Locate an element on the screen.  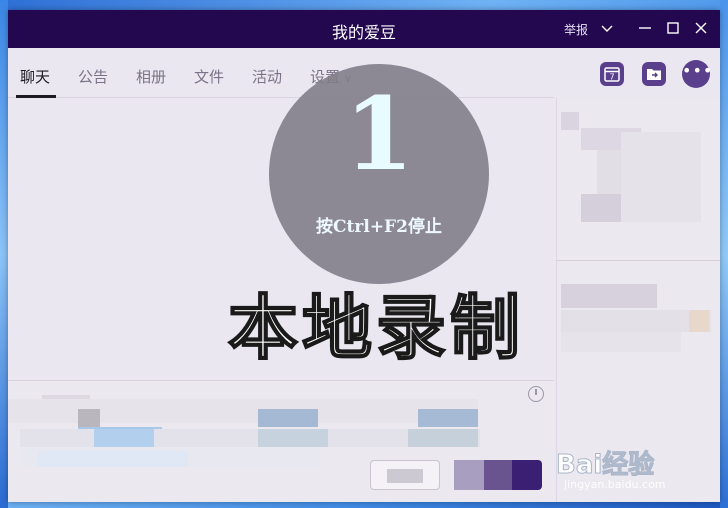
sidebar-divider is located at coordinates (638, 260).